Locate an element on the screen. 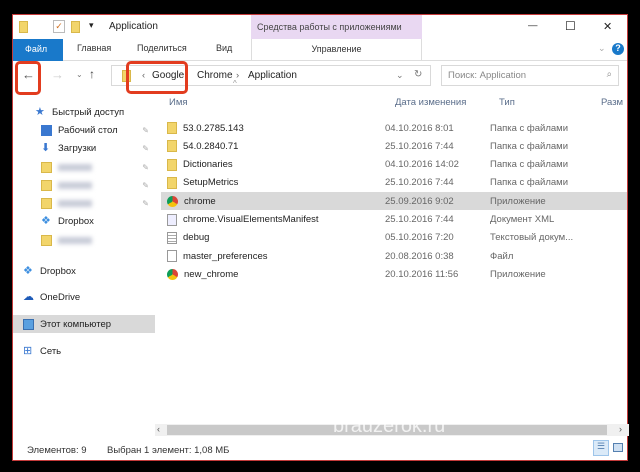  minimize-button: — is located at coordinates (533, 25).